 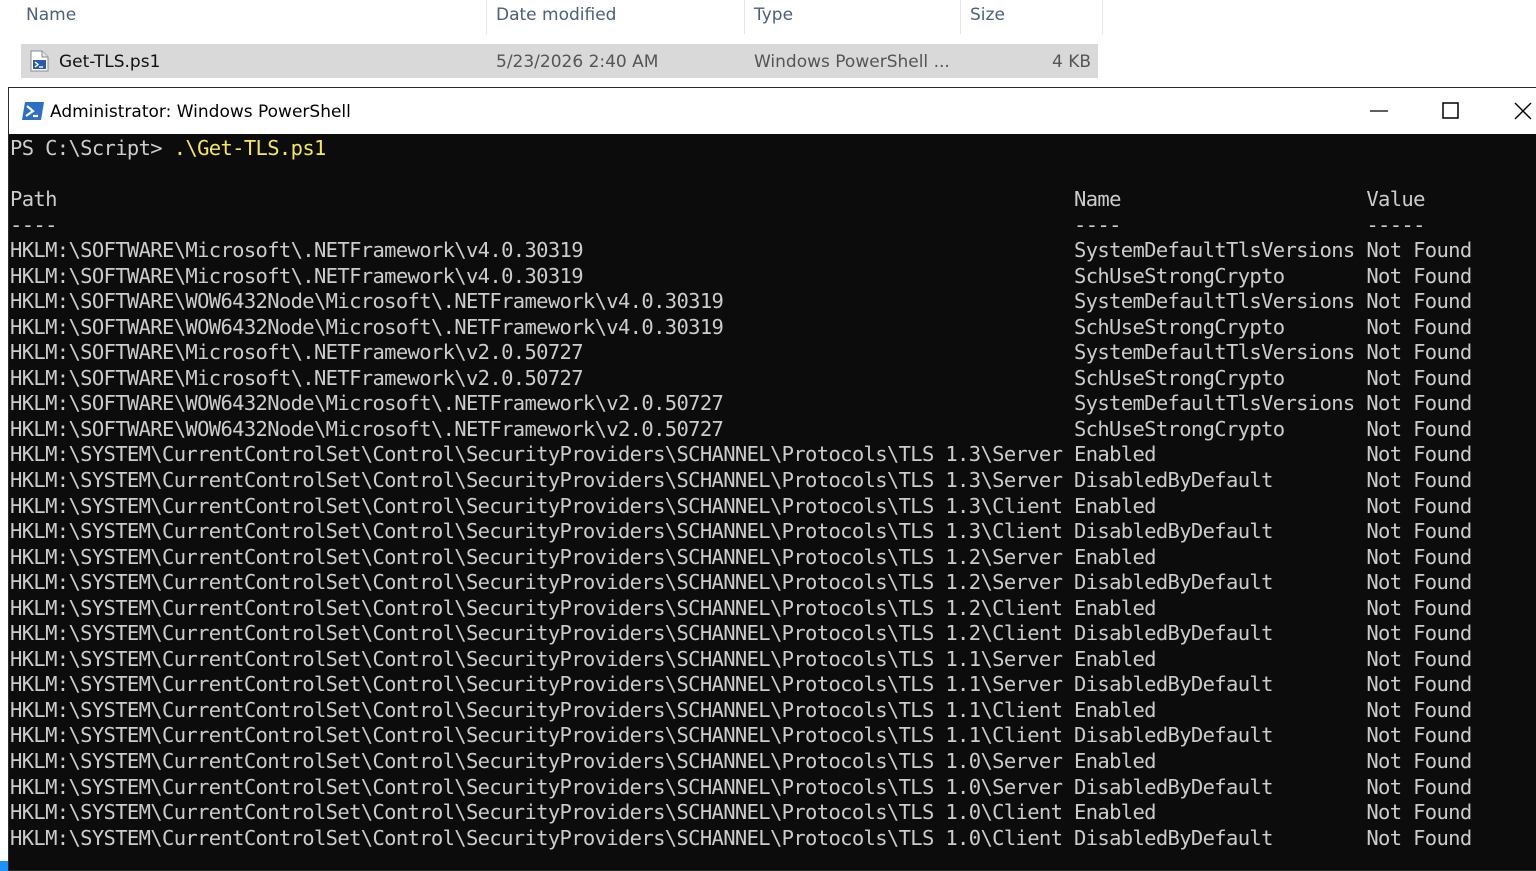 I want to click on minimize-button, so click(x=1379, y=111).